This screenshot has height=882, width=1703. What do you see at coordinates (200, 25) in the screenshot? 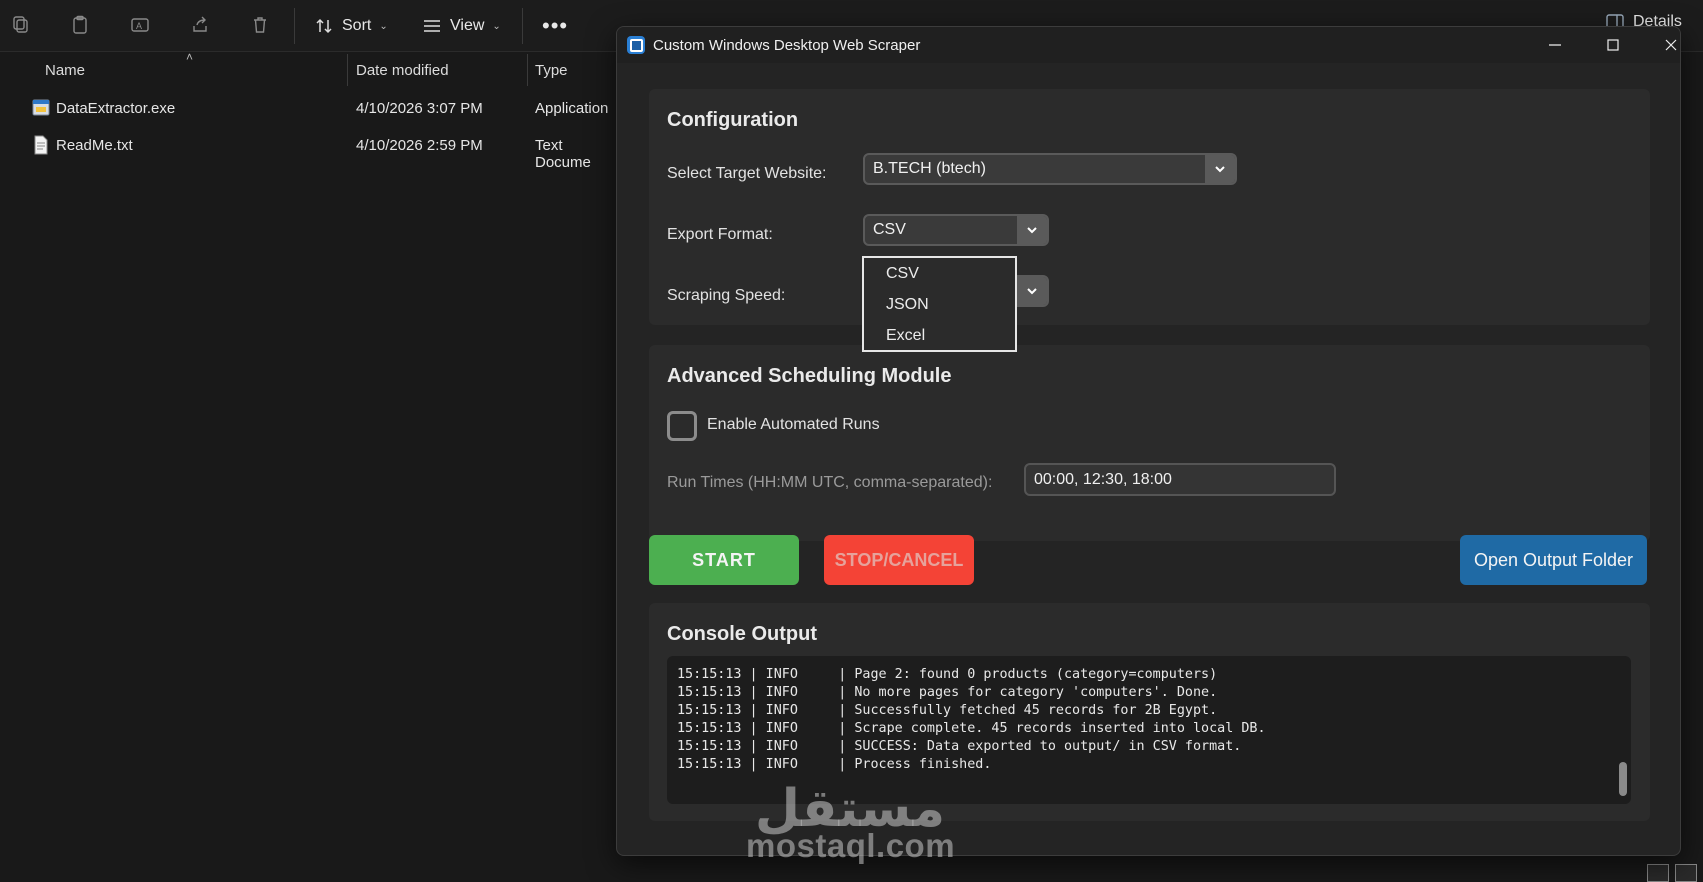
I see `share-icon` at bounding box center [200, 25].